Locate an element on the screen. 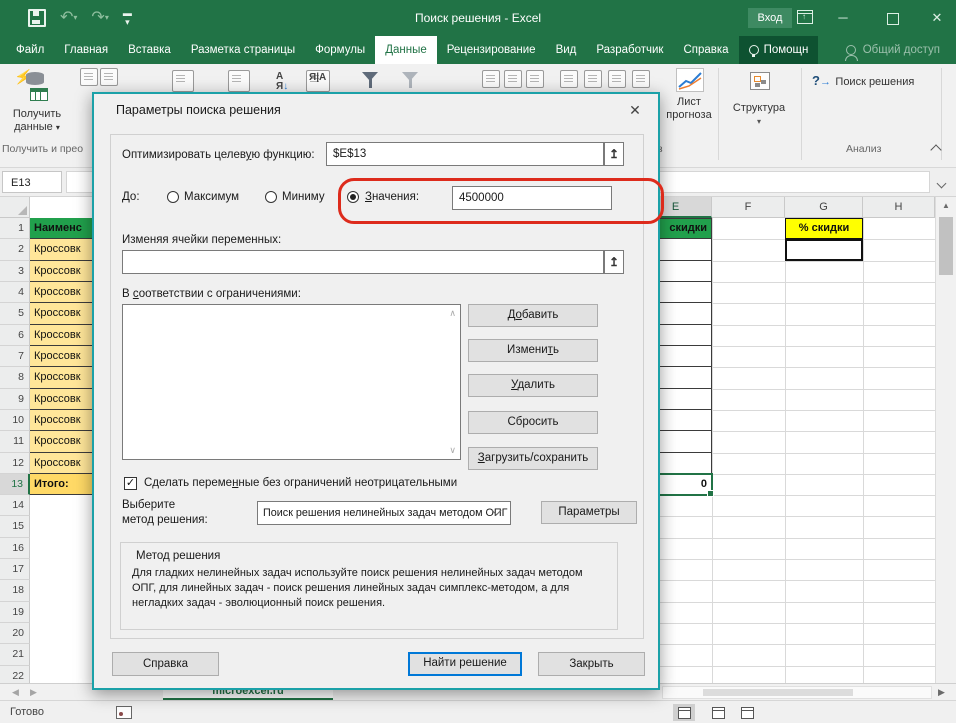  dialog-close-icon: ✕ is located at coordinates (635, 110).